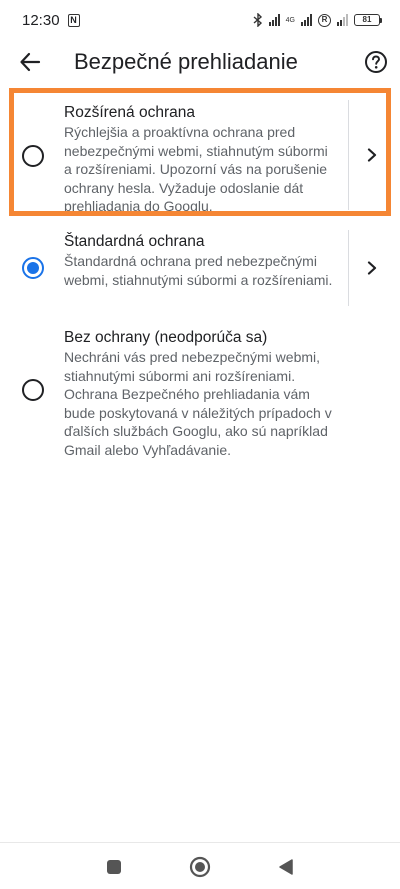  I want to click on details-button-enhanced, so click(372, 155).